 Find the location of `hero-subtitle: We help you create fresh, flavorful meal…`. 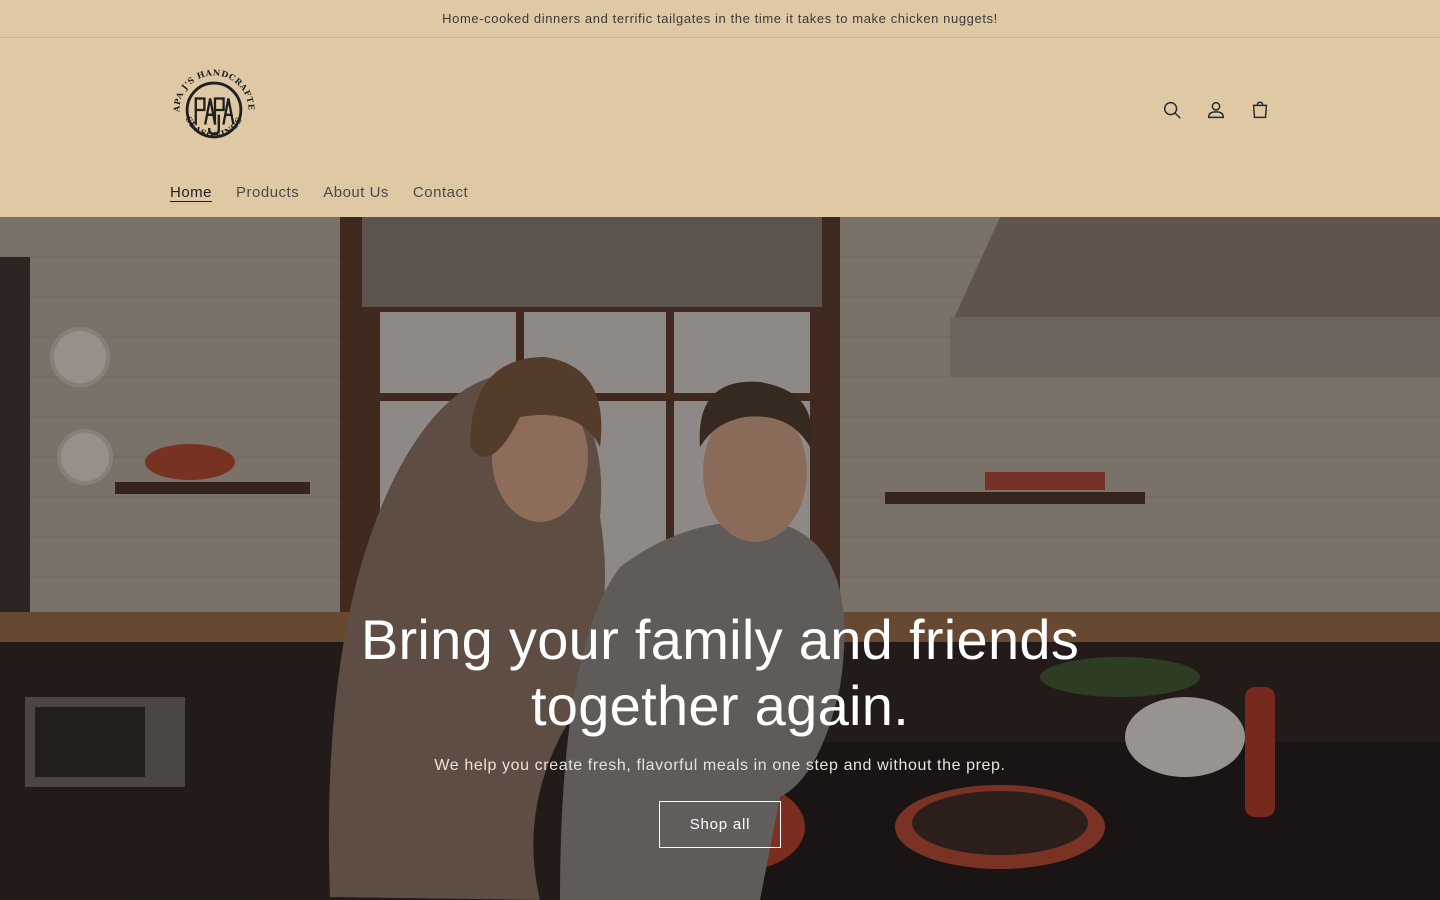

hero-subtitle: We help you create fresh, flavorful meal… is located at coordinates (720, 765).